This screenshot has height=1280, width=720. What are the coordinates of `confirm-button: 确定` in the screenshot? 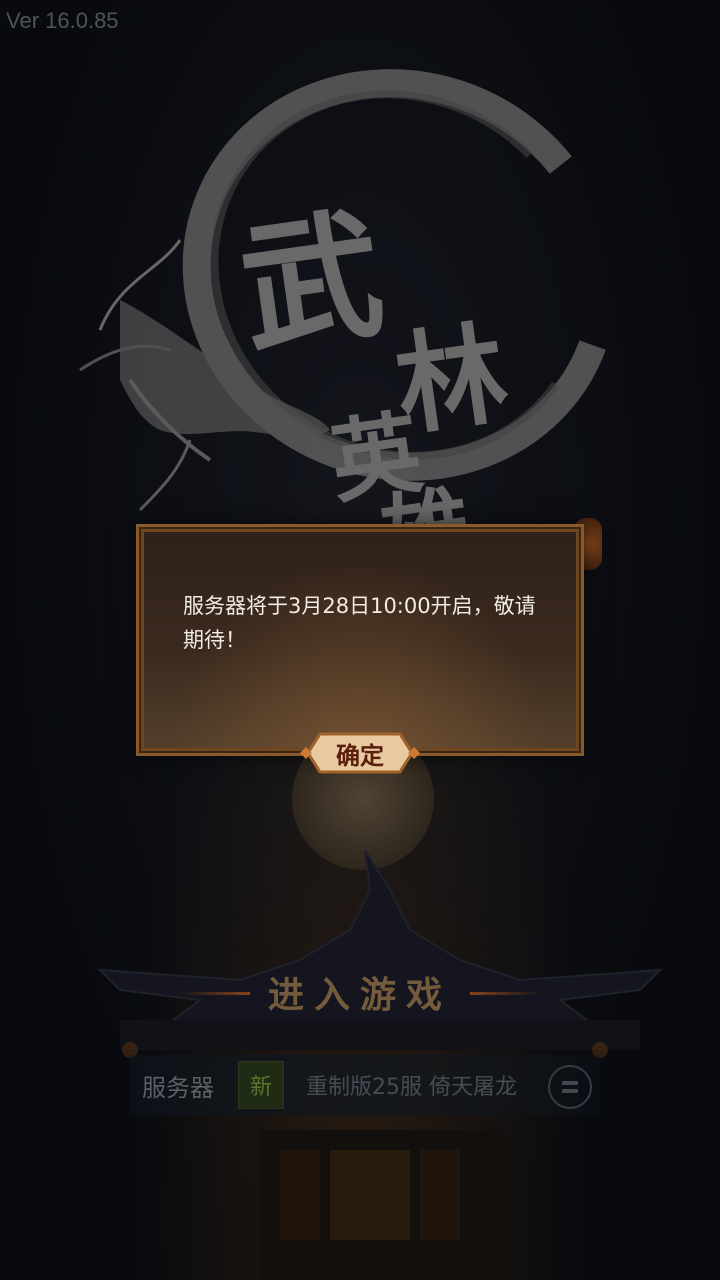 It's located at (360, 753).